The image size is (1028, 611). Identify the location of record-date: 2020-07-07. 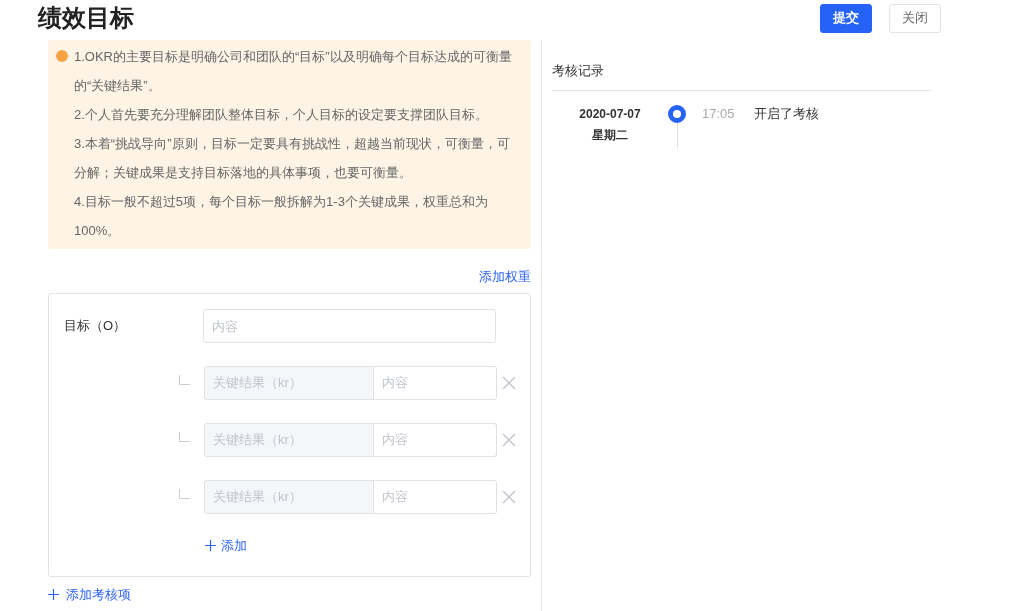
(610, 114).